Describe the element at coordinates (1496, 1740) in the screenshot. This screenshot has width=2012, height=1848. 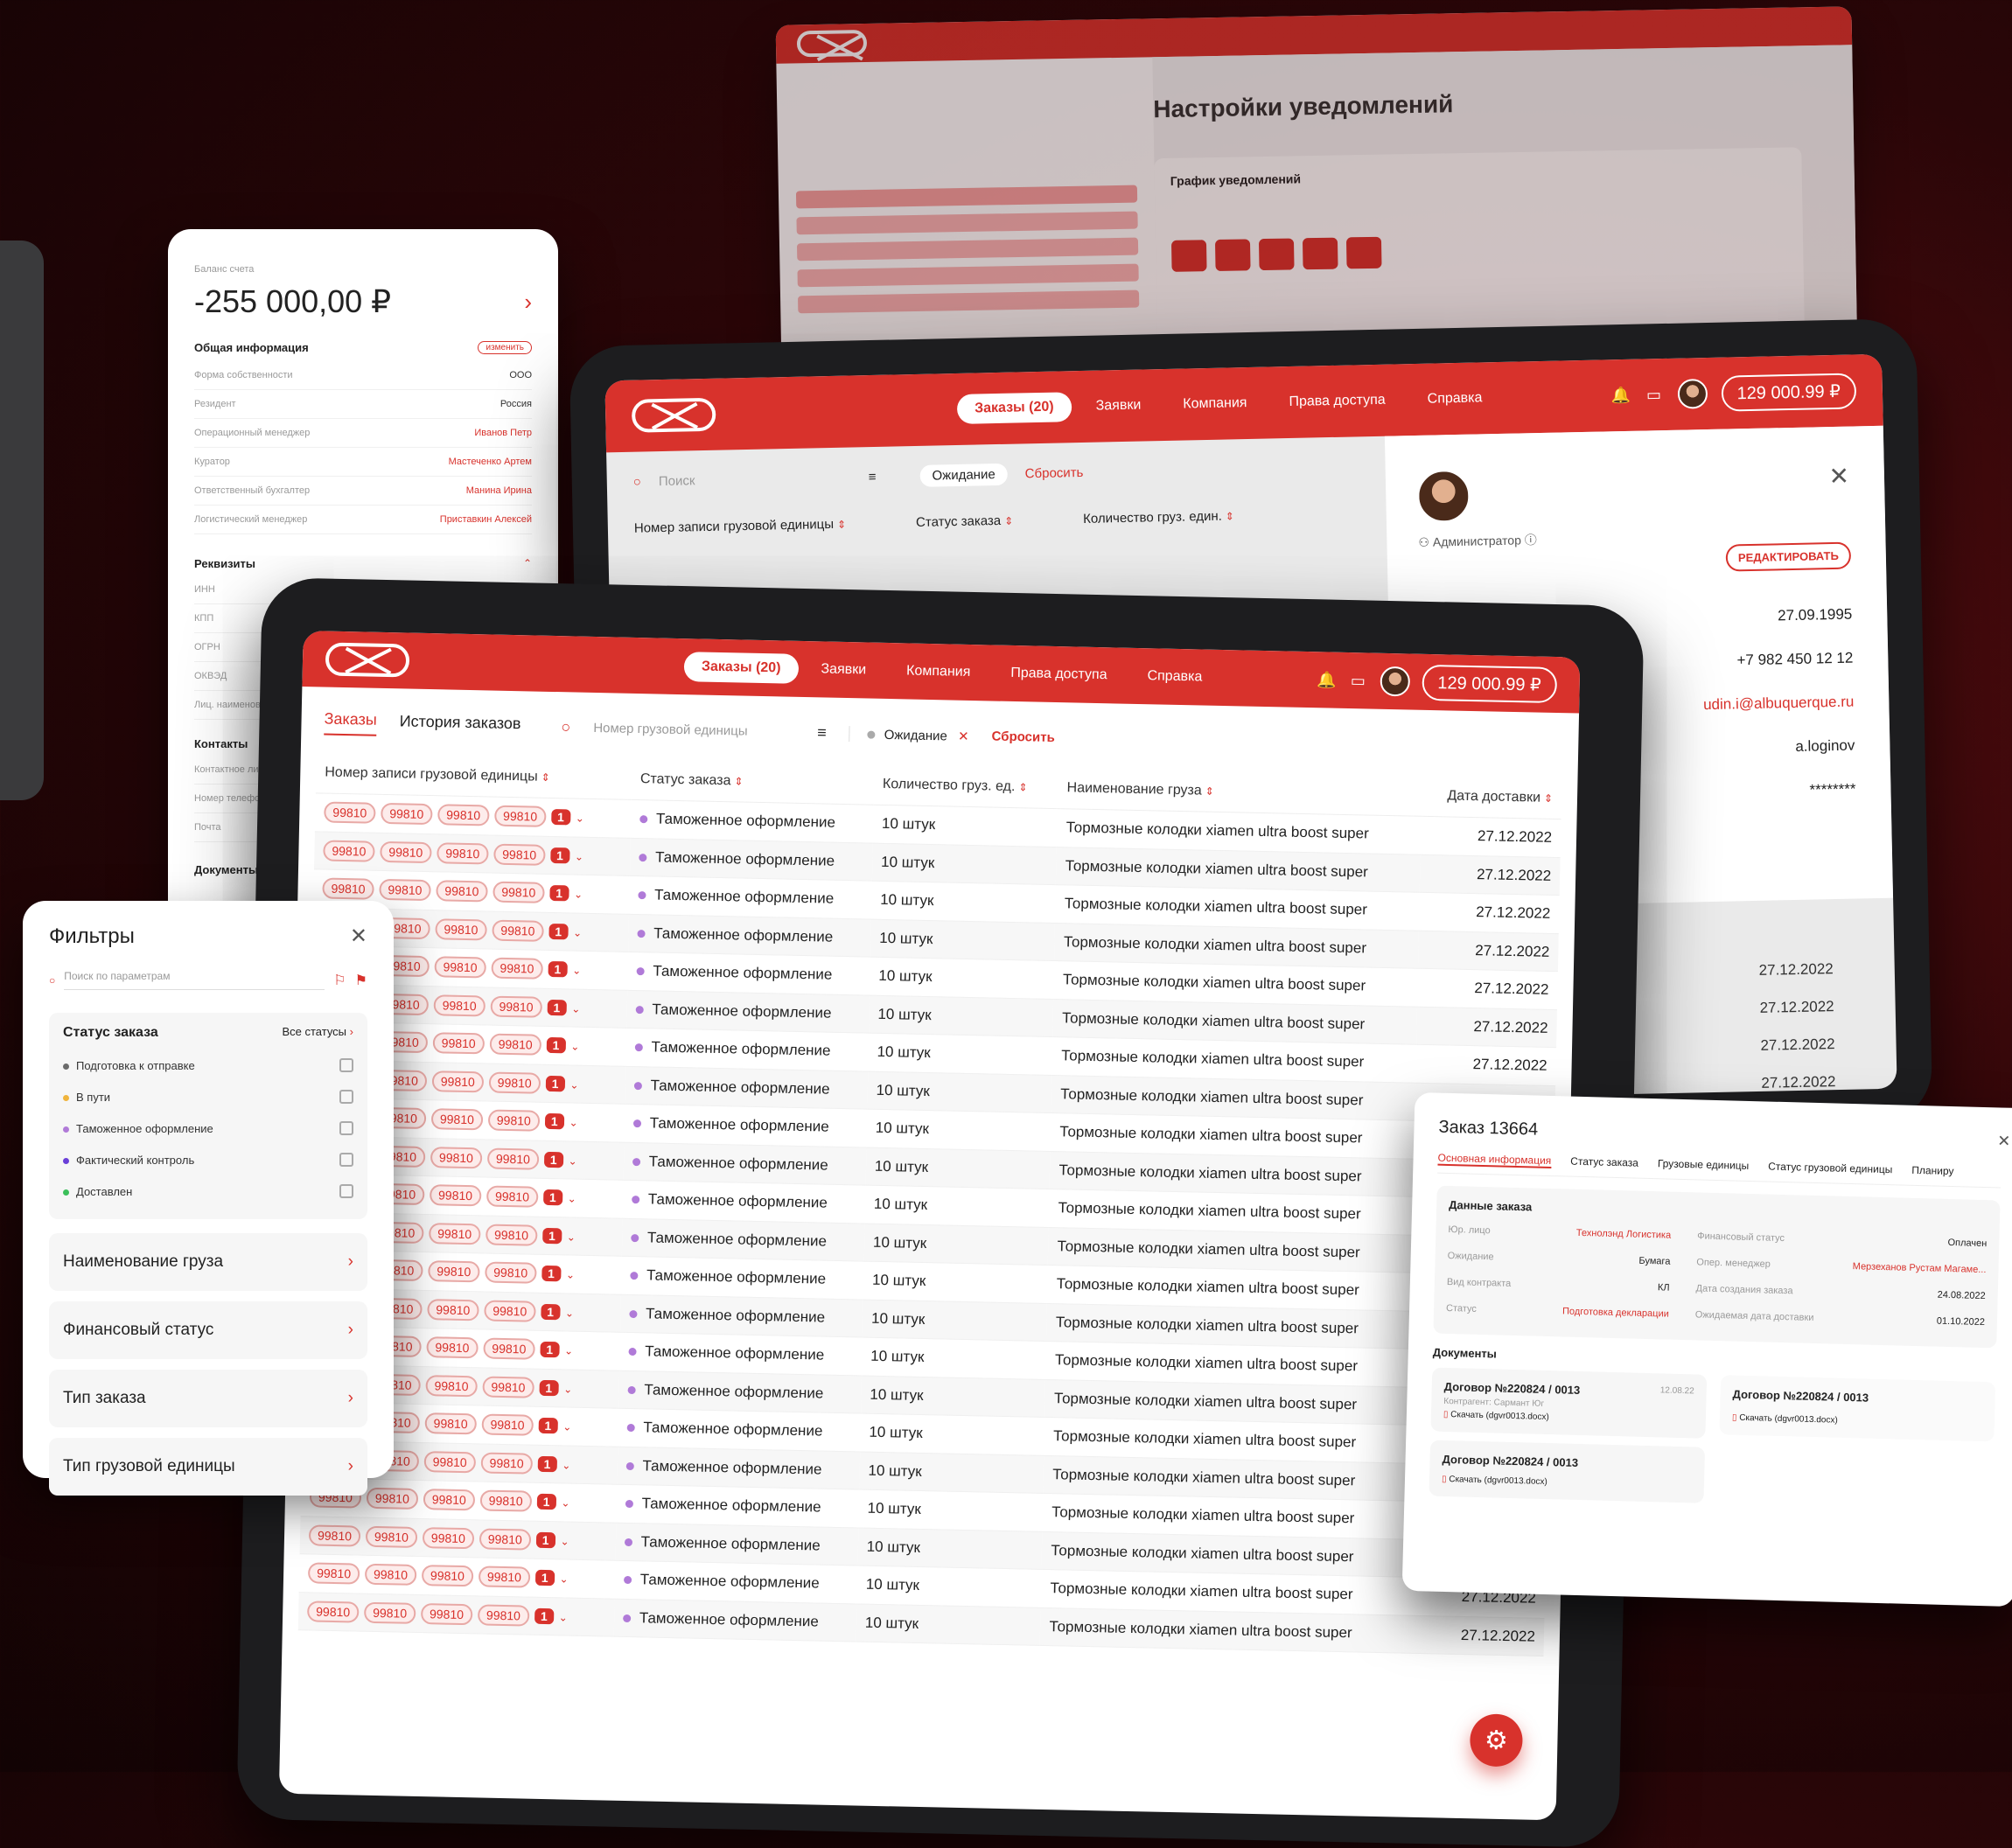
I see `settings-fab: ⚙` at that location.